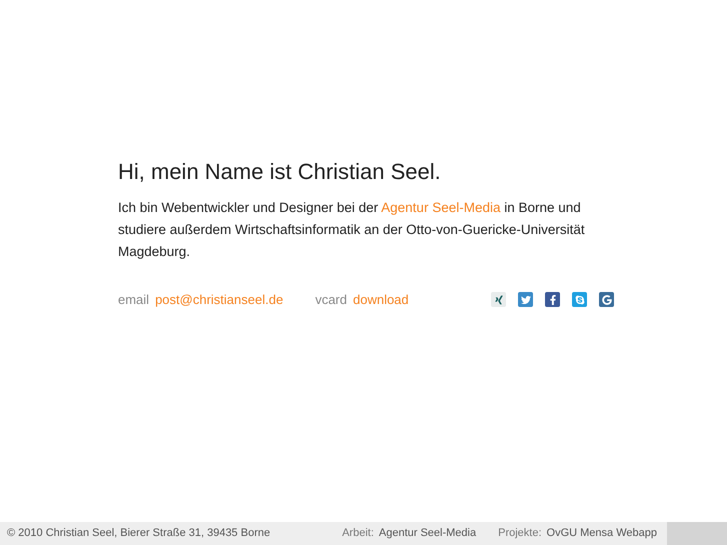 Image resolution: width=727 pixels, height=545 pixels. I want to click on footer-label: Projekte:, so click(520, 534).